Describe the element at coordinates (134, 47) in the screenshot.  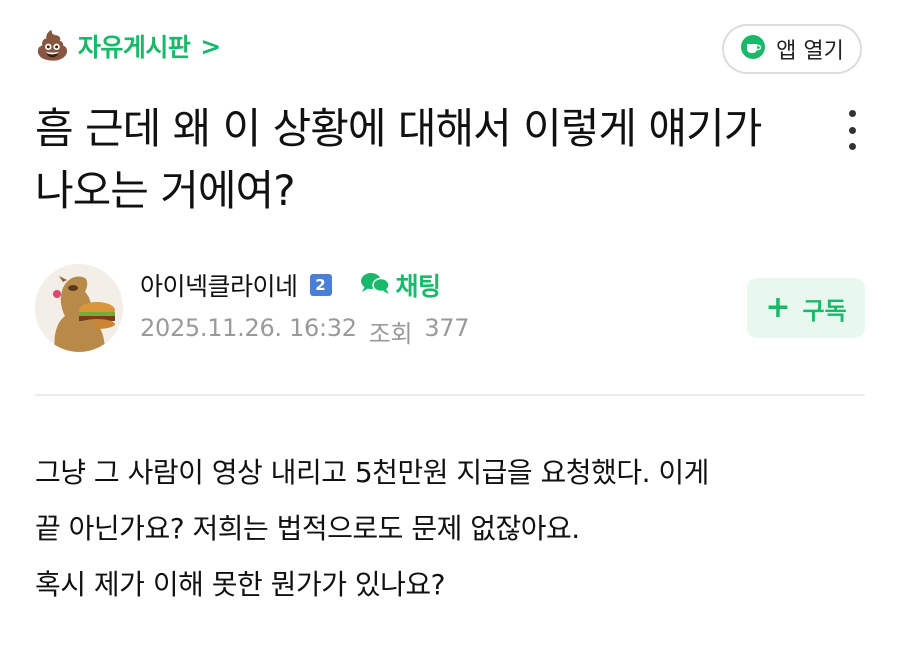
I see `board-name: 자유게시판` at that location.